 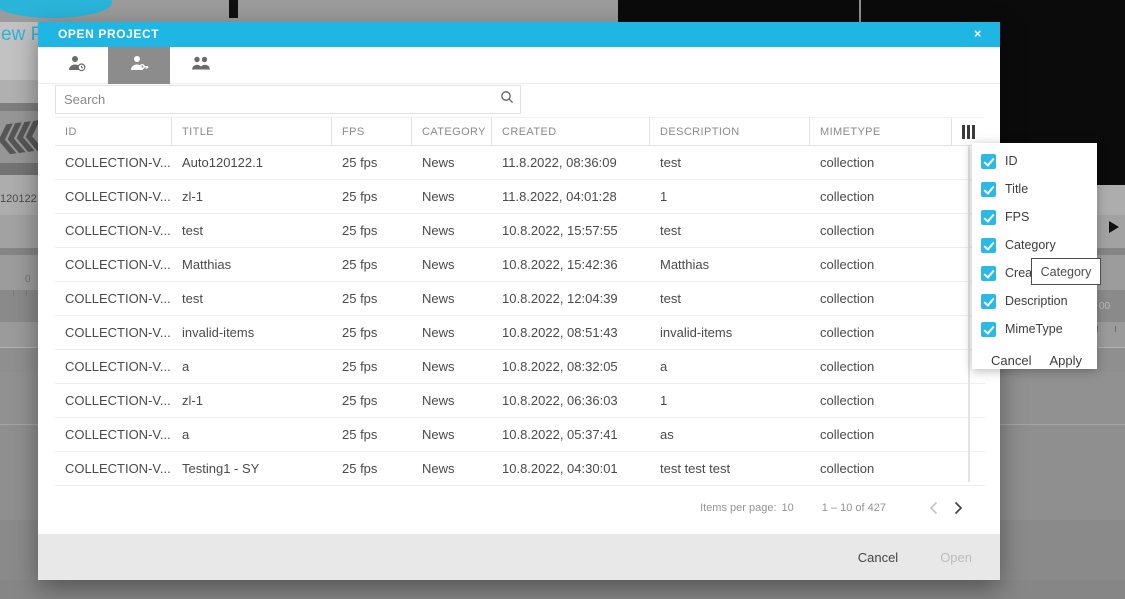 I want to click on column-chooser-buttons: Cancel Apply, so click(x=1034, y=360).